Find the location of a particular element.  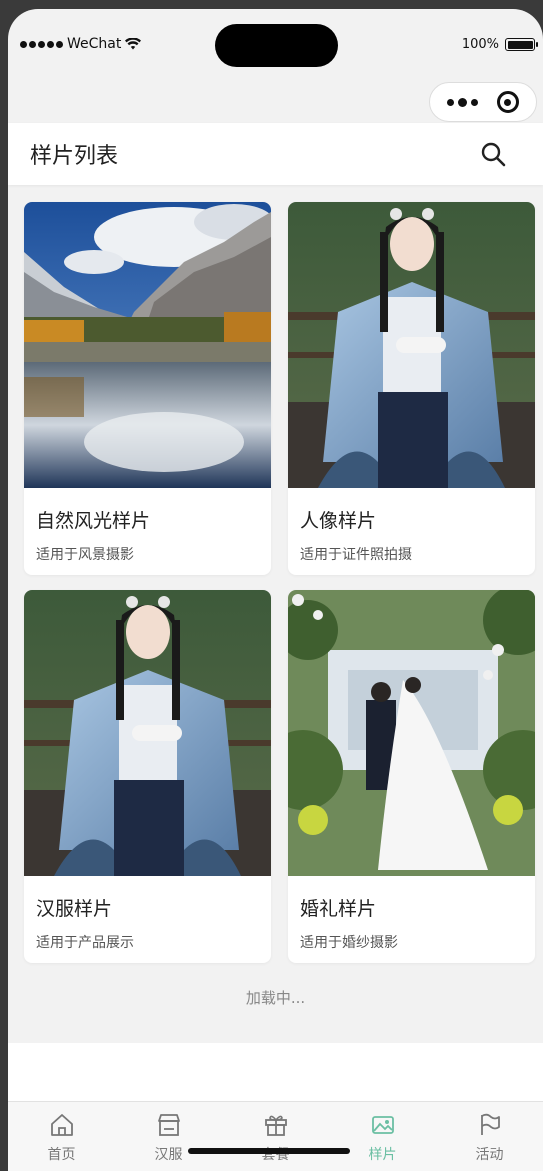

page-header: 样片列表 is located at coordinates (275, 154).